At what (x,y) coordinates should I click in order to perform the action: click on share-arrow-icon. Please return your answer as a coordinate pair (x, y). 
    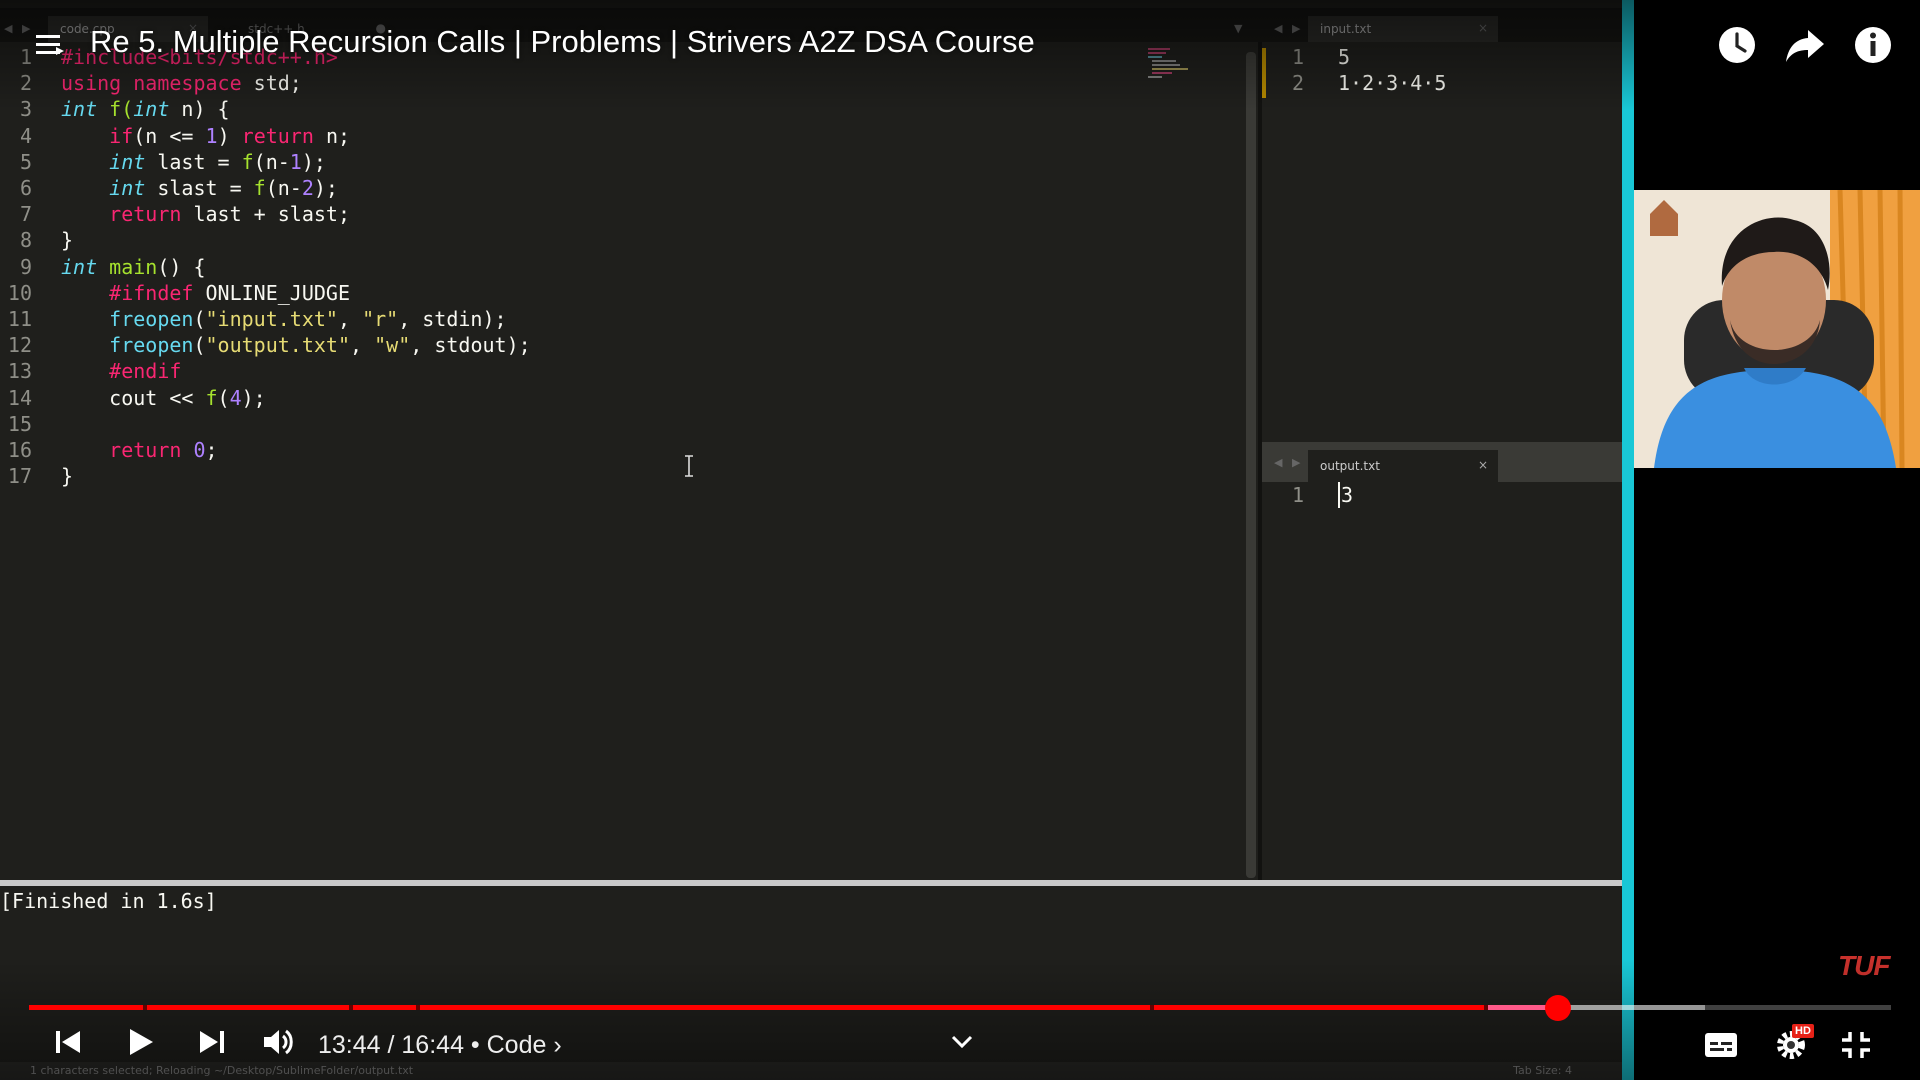
    Looking at the image, I should click on (1805, 45).